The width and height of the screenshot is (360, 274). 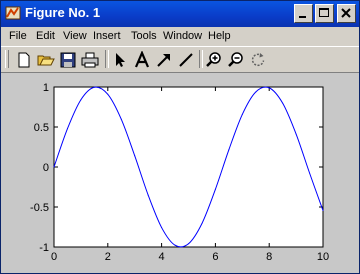 I want to click on open-file-icon, so click(x=46, y=60).